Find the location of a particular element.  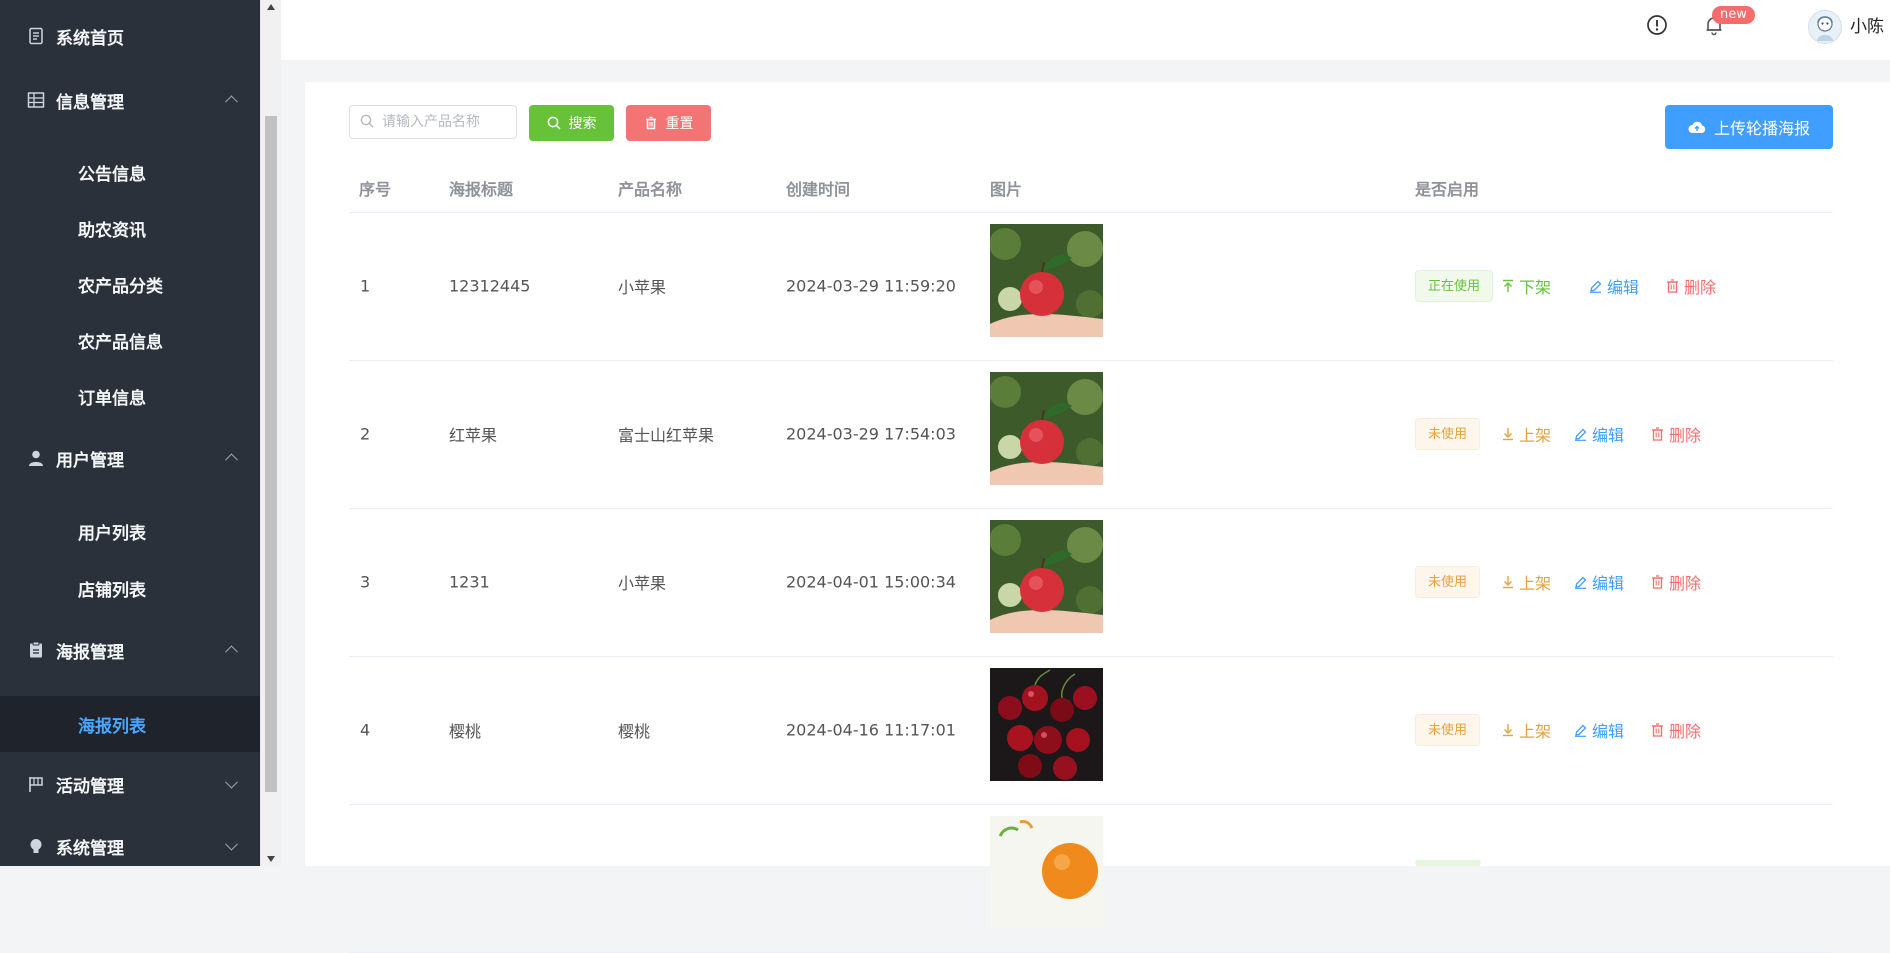

cell-created: 2024-03-29 11:59:20 is located at coordinates (871, 286).